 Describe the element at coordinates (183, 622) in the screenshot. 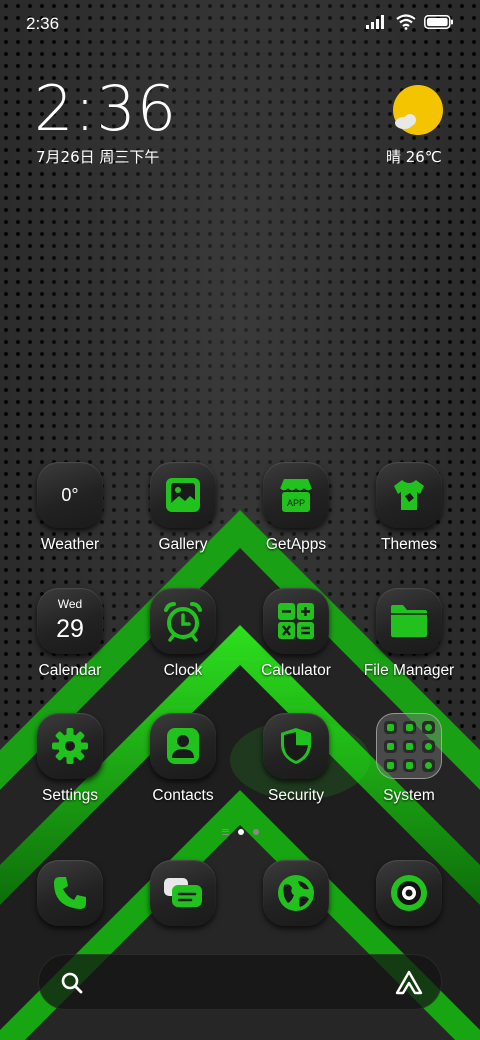

I see `alarm-clock-icon` at that location.